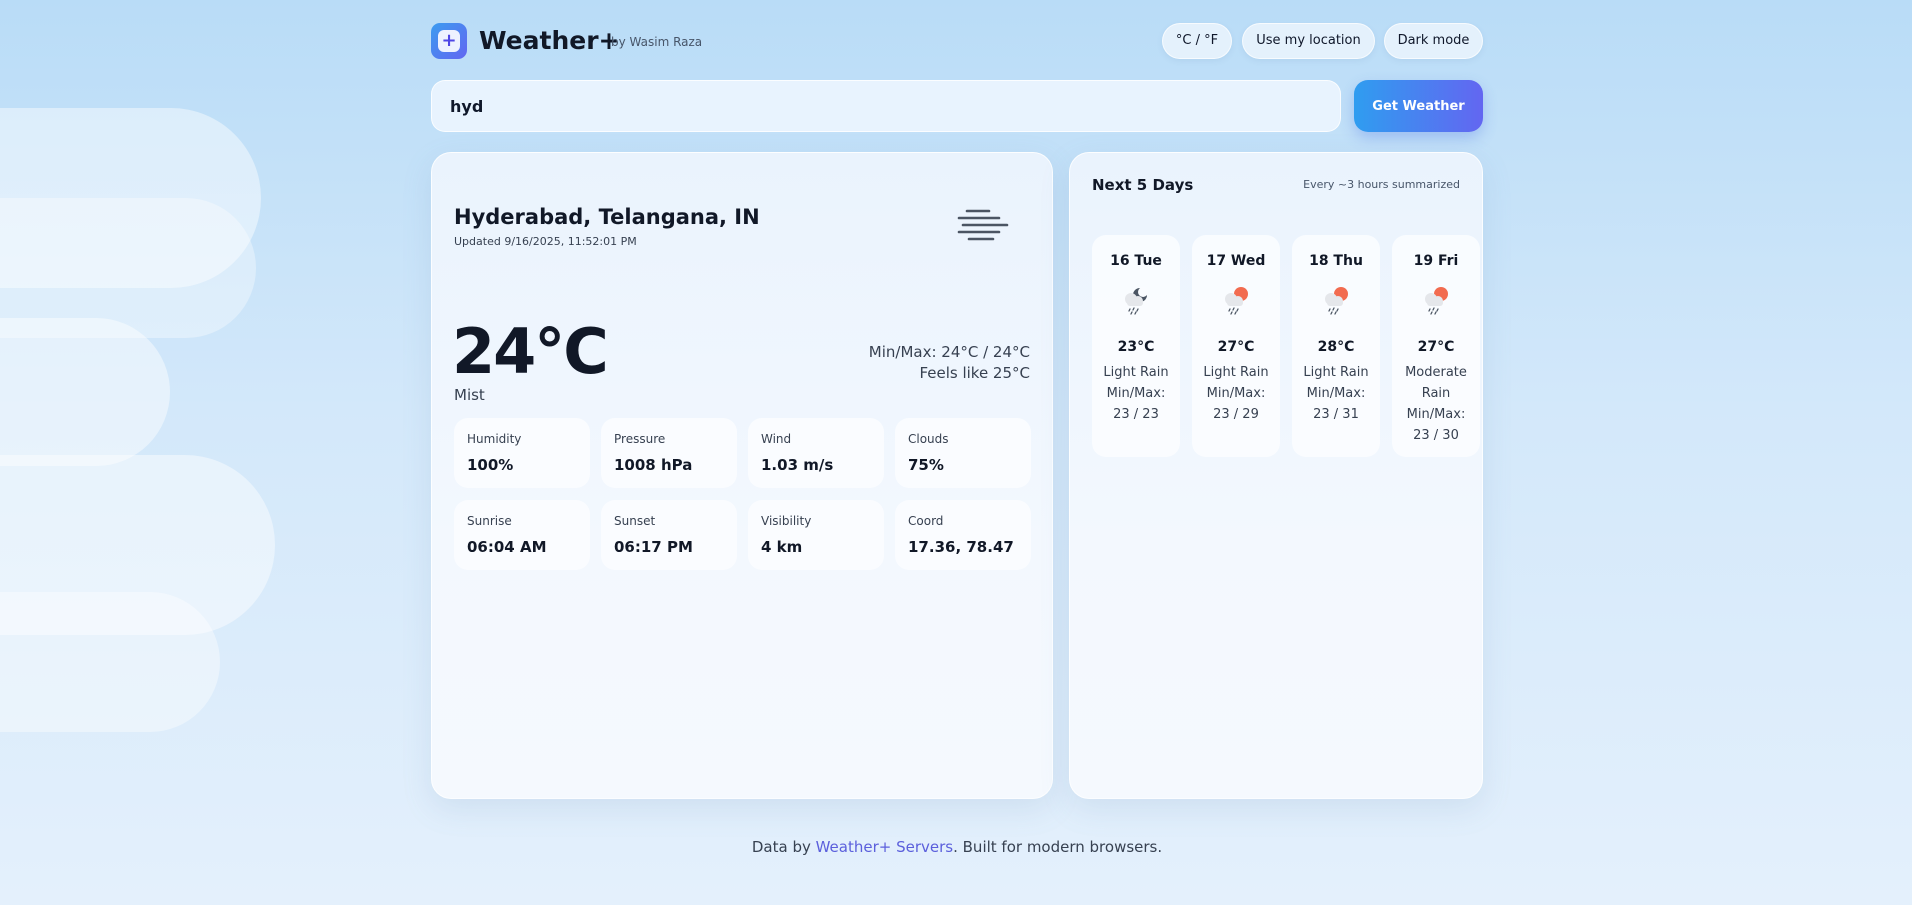  I want to click on stat-label: Pressure, so click(640, 439).